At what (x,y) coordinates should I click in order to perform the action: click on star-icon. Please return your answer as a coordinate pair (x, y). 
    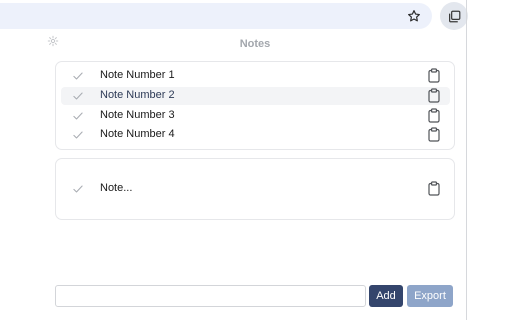
    Looking at the image, I should click on (414, 16).